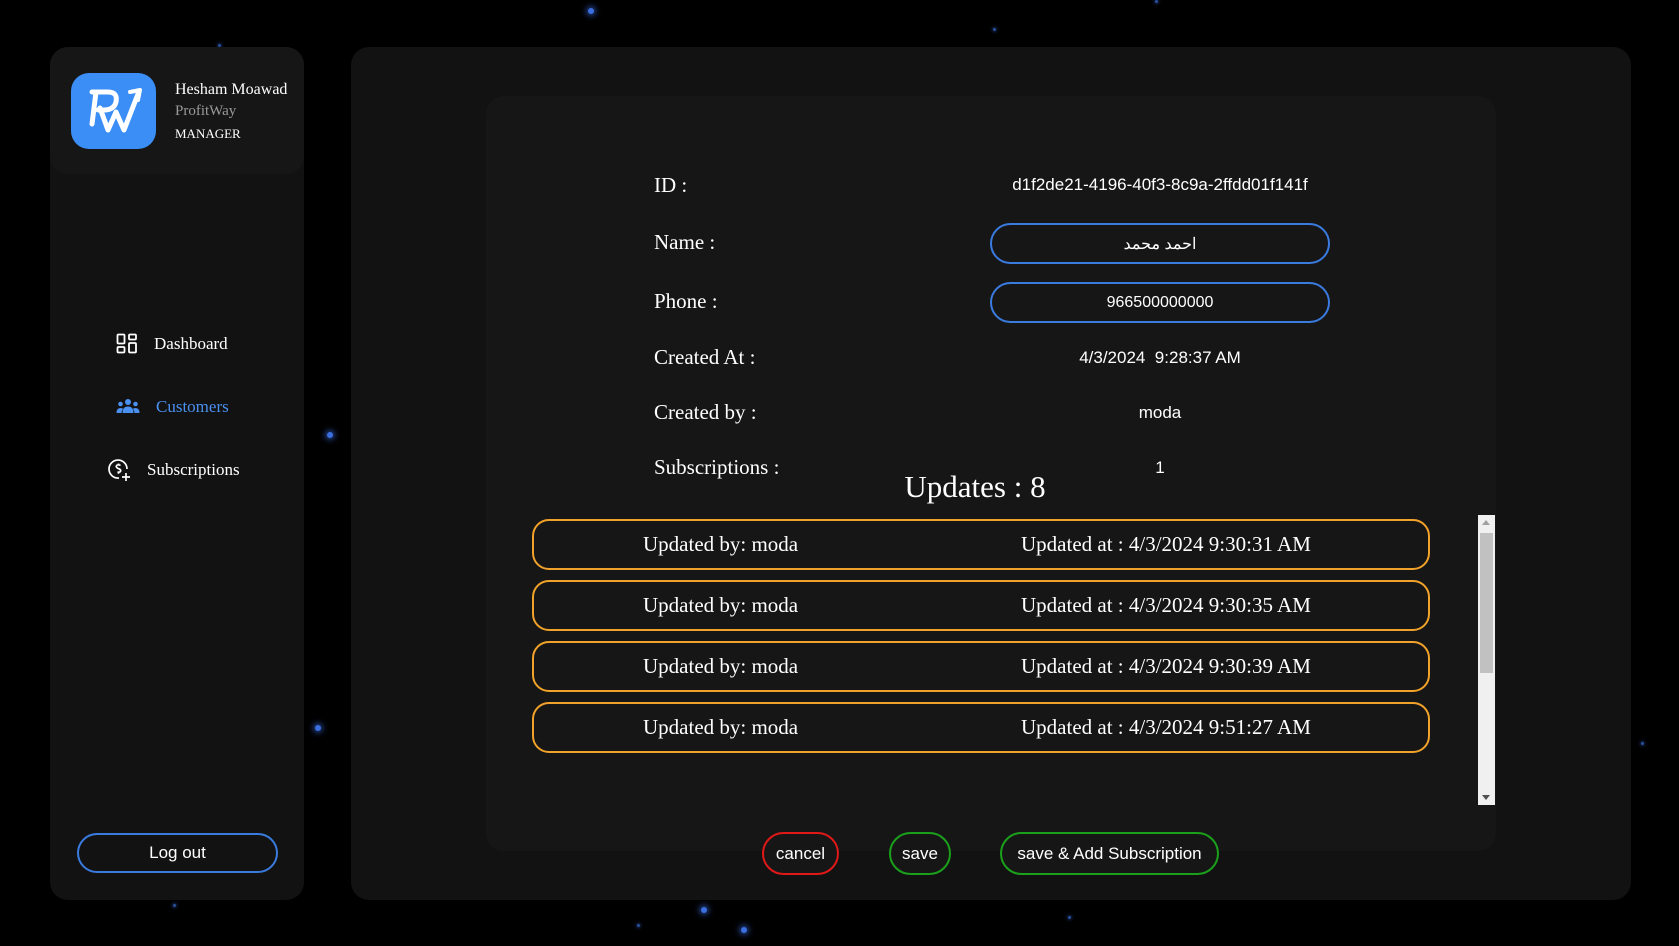  Describe the element at coordinates (191, 343) in the screenshot. I see `sidebar-item-label: Dashboard` at that location.